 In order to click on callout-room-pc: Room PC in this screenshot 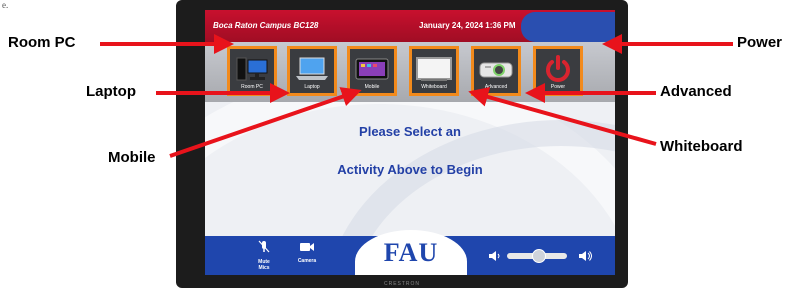, I will do `click(42, 42)`.